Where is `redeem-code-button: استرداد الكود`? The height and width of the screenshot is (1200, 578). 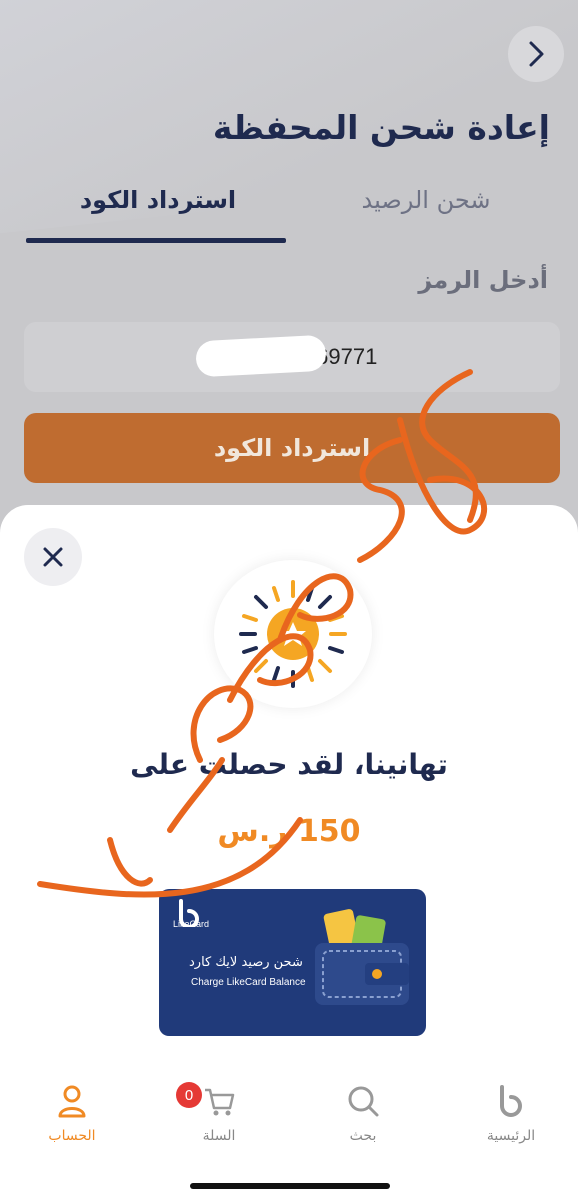 redeem-code-button: استرداد الكود is located at coordinates (292, 448).